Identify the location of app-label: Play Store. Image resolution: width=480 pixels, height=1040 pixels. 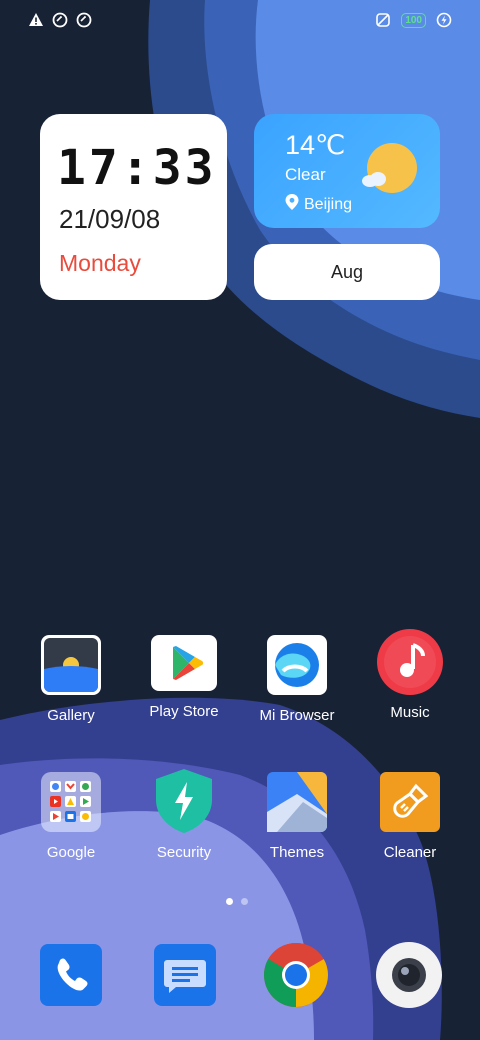
(184, 711).